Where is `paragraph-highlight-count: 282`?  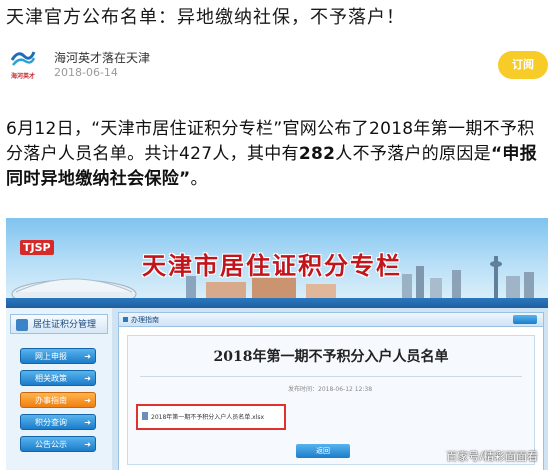
paragraph-highlight-count: 282 is located at coordinates (317, 154).